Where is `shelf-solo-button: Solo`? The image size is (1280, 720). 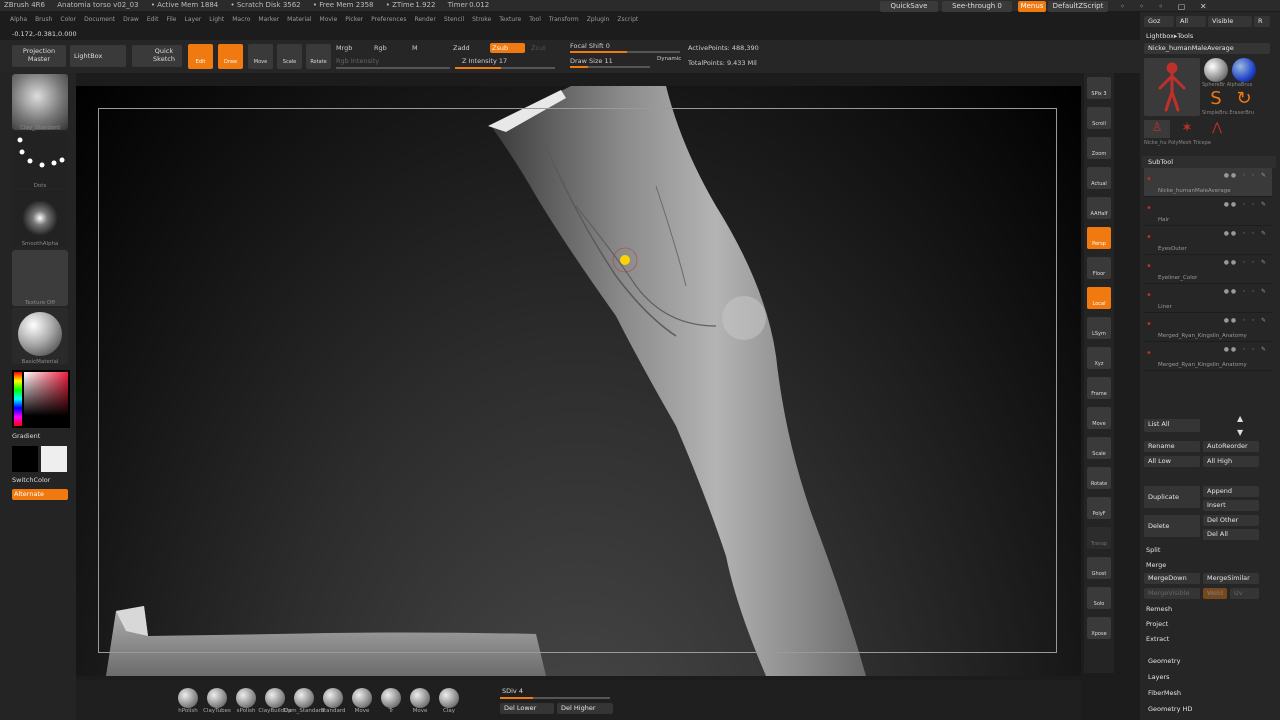 shelf-solo-button: Solo is located at coordinates (1099, 598).